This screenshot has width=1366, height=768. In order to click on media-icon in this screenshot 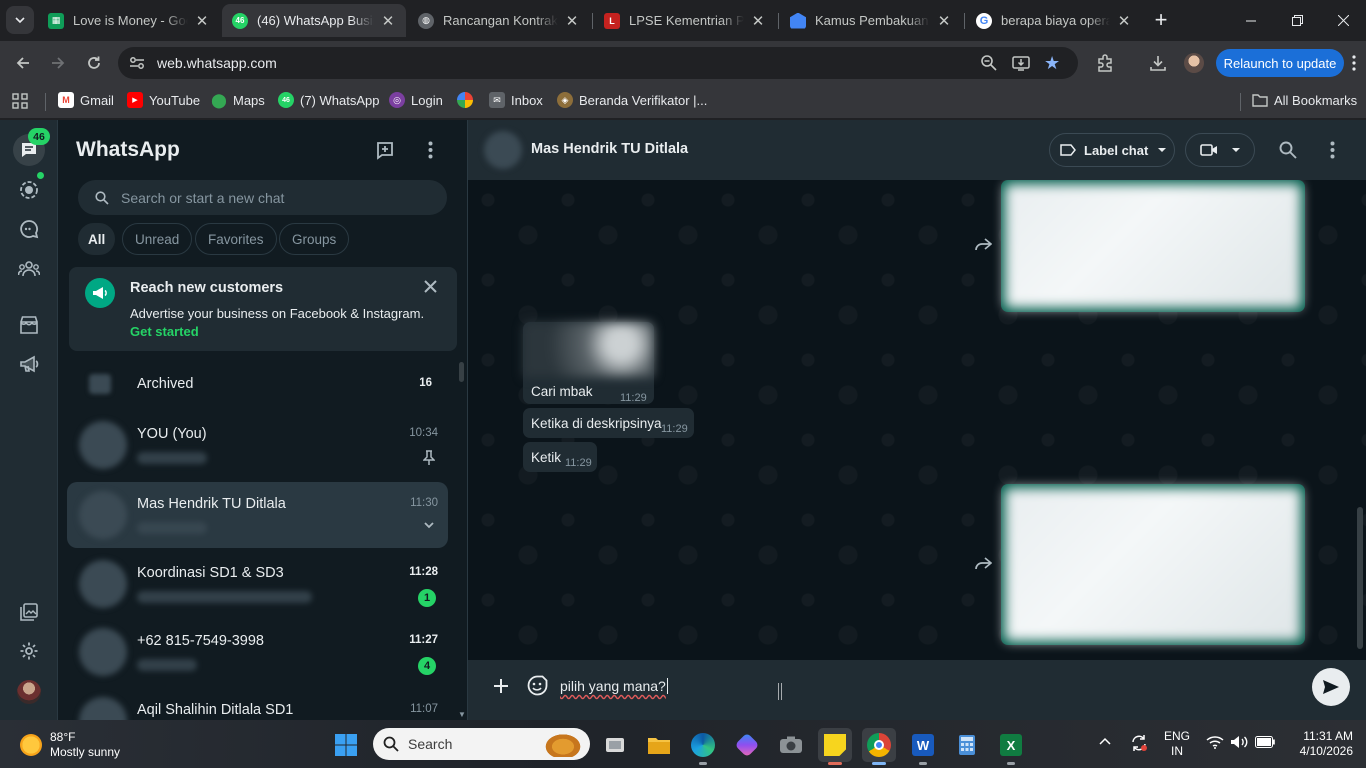, I will do `click(29, 612)`.